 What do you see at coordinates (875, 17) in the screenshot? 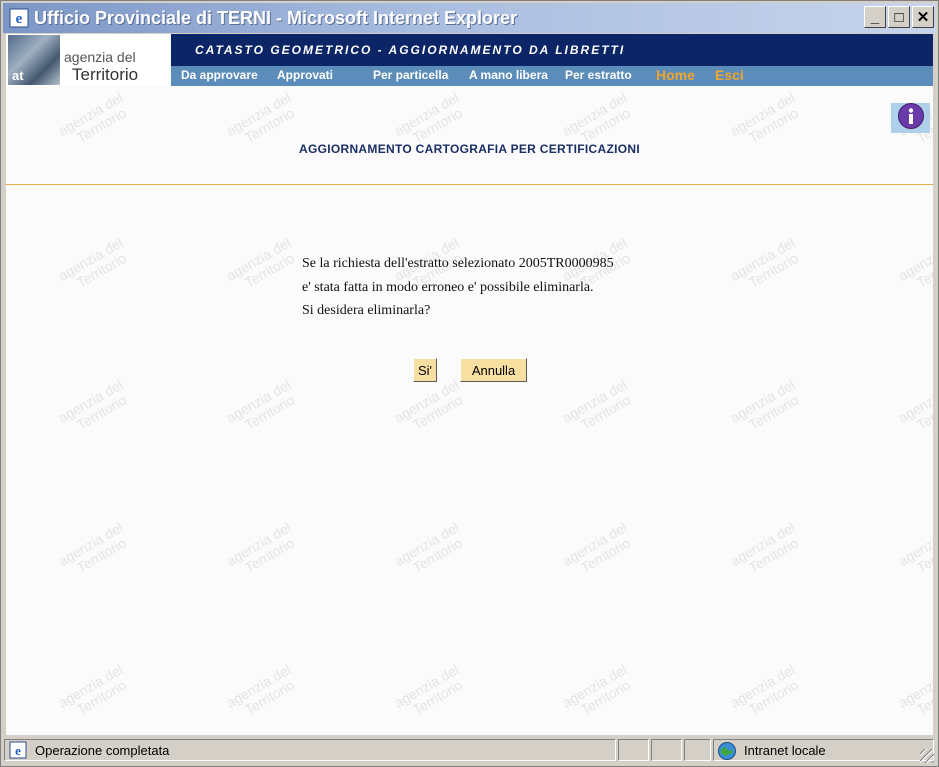
I see `minimize-button: _` at bounding box center [875, 17].